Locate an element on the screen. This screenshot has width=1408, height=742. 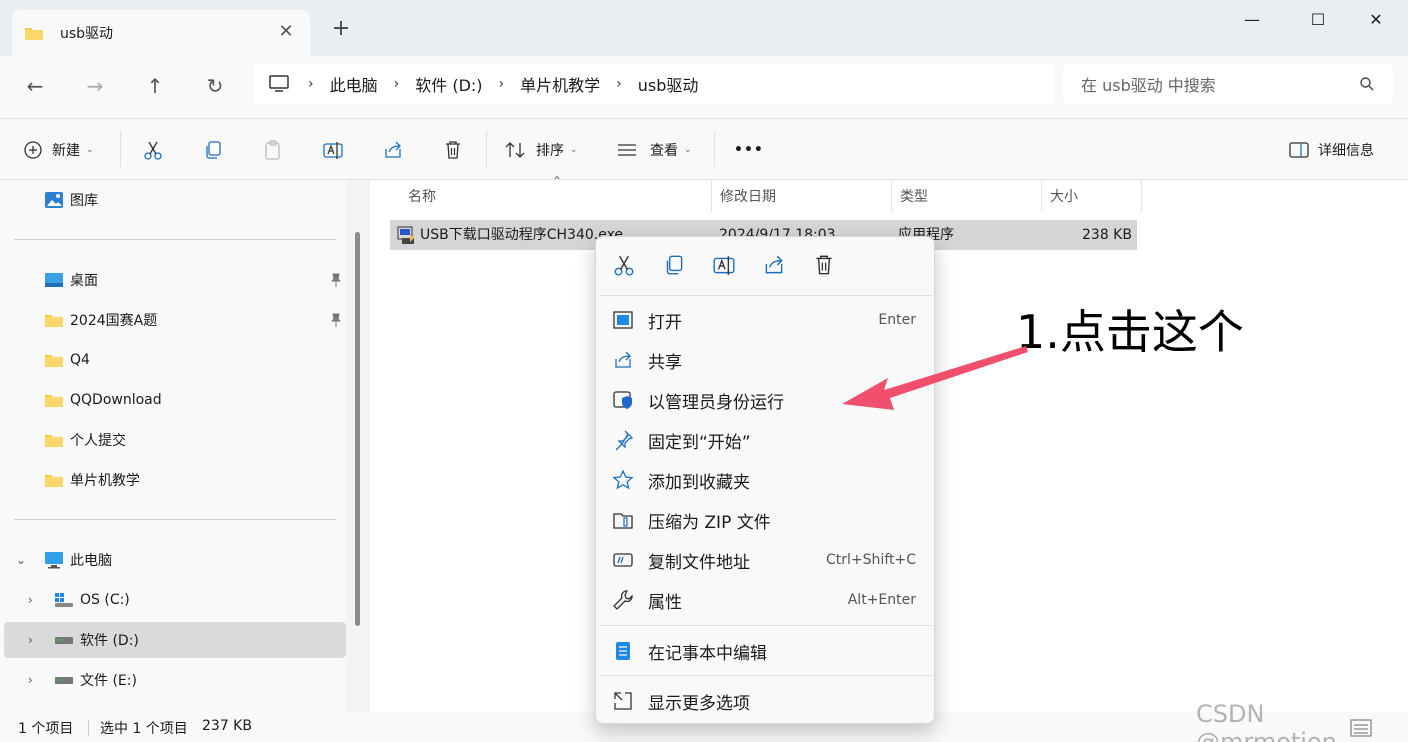
view-button: 查看 ⌄ is located at coordinates (654, 150).